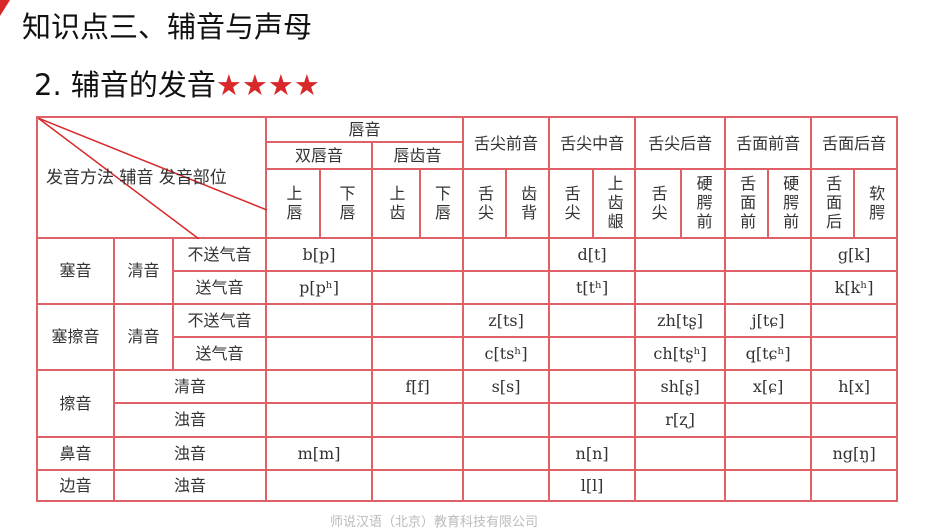 This screenshot has width=937, height=530. What do you see at coordinates (614, 203) in the screenshot?
I see `subcolumn-header: 上齿龈` at bounding box center [614, 203].